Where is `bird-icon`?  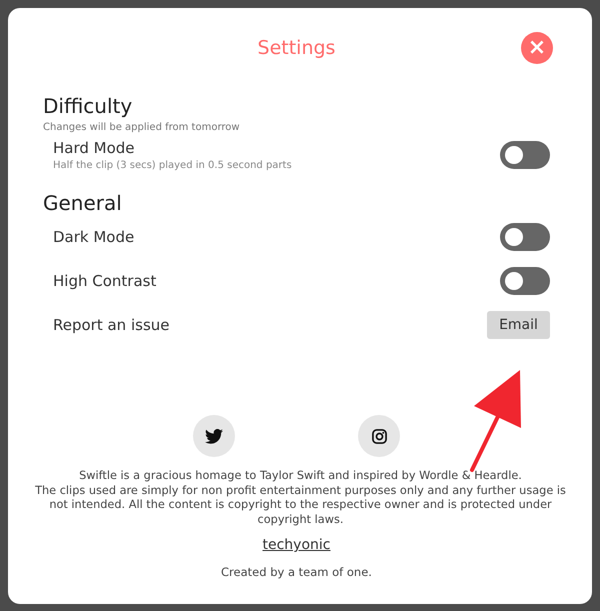 bird-icon is located at coordinates (214, 436).